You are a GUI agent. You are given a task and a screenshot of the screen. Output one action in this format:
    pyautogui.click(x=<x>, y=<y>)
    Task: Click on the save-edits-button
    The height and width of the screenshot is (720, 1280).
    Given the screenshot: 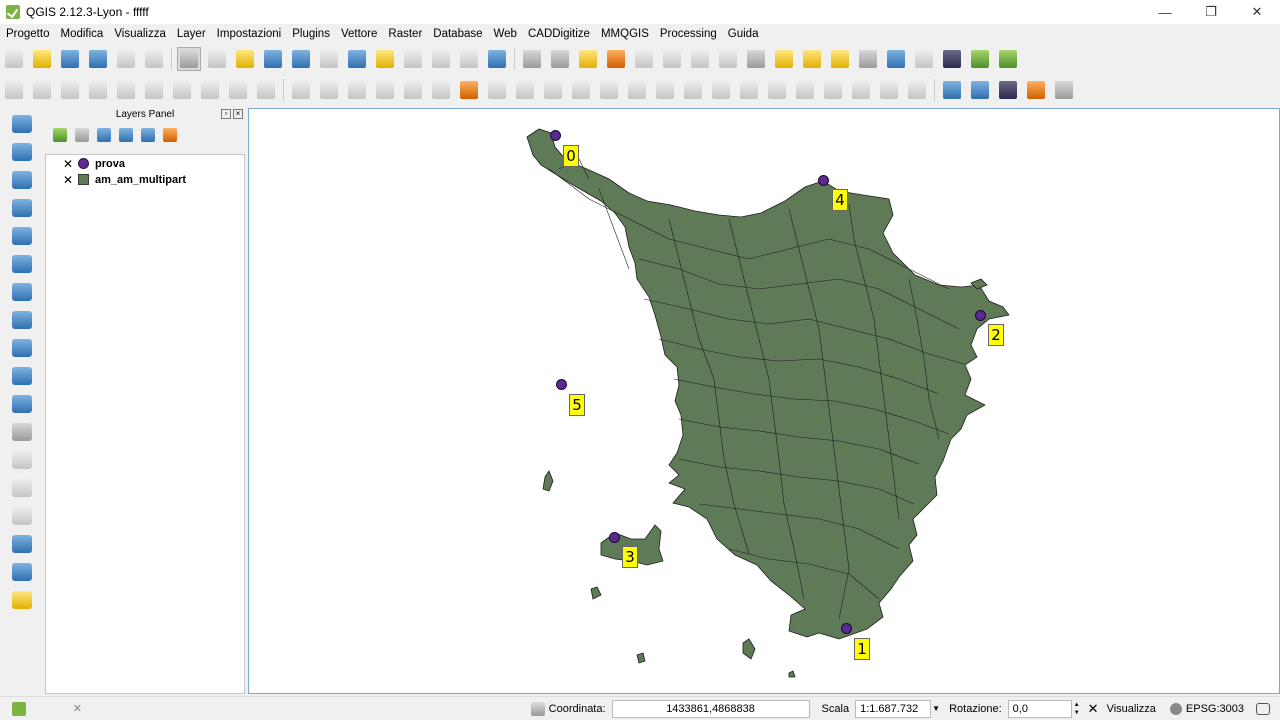 What is the action you would take?
    pyautogui.click(x=70, y=90)
    